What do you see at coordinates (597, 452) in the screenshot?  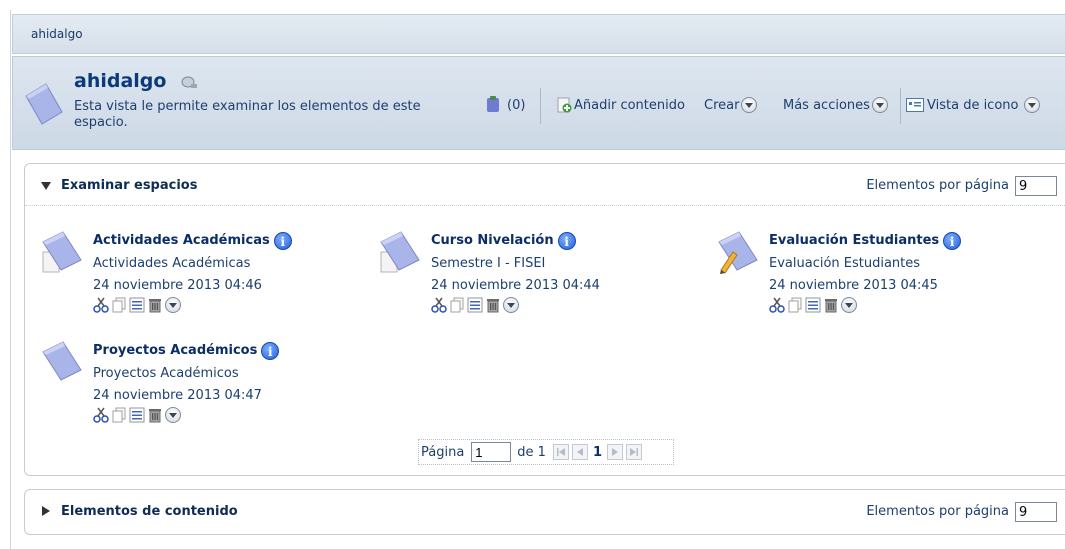 I see `current-page: 1` at bounding box center [597, 452].